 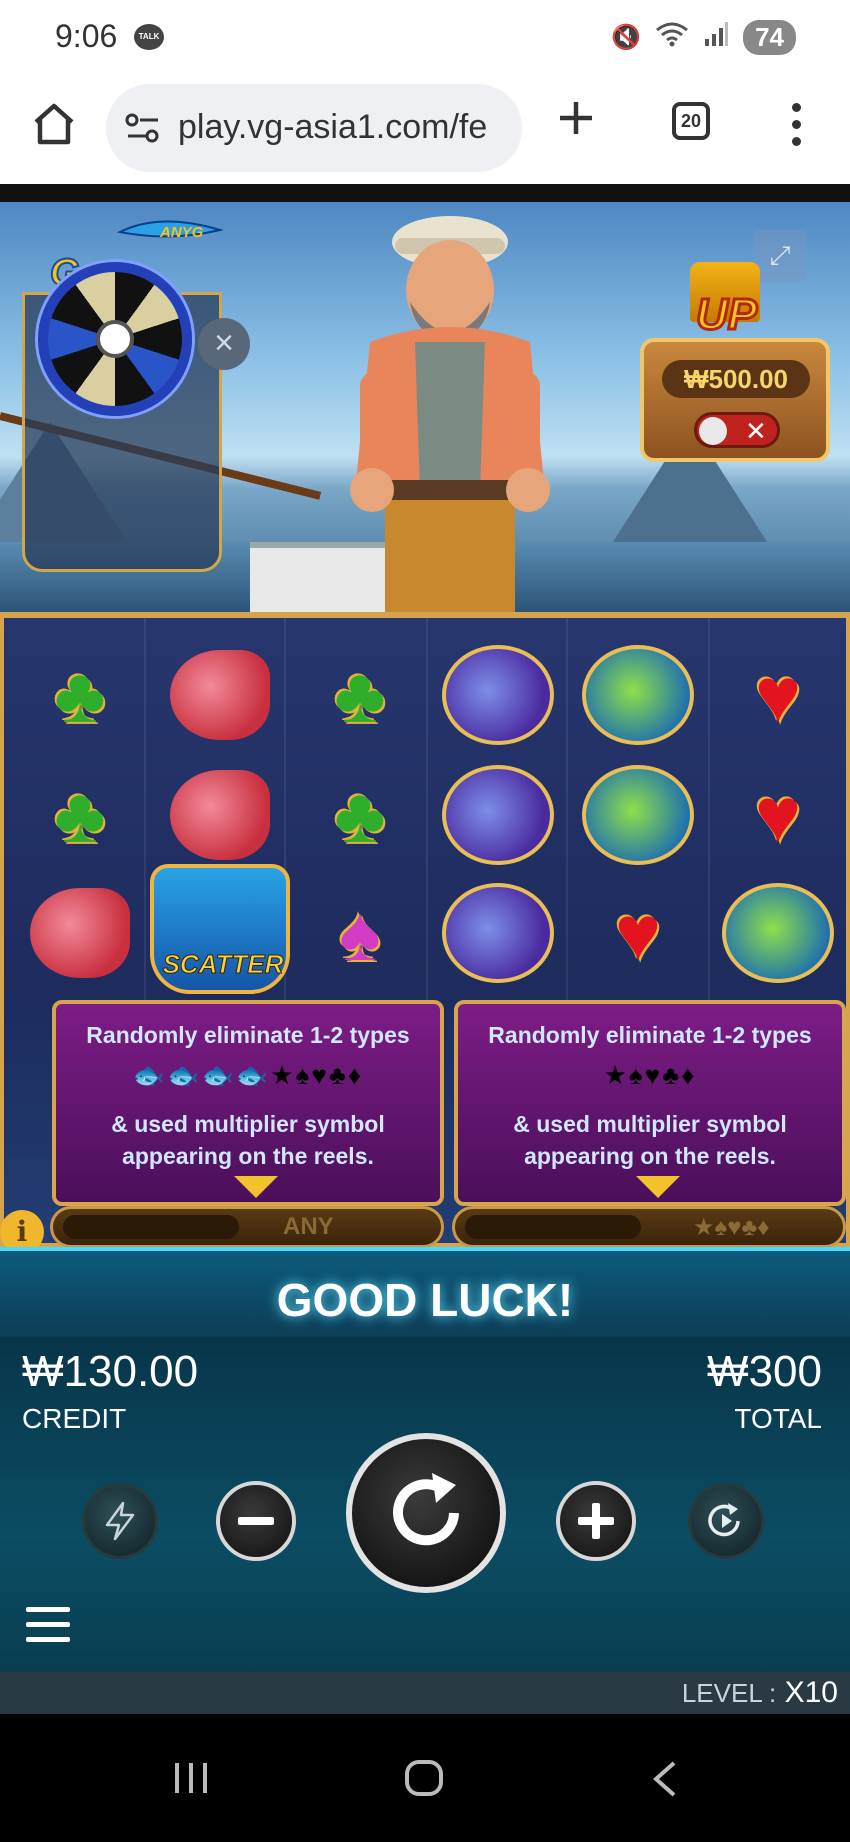 I want to click on home-nav-icon, so click(x=424, y=1783).